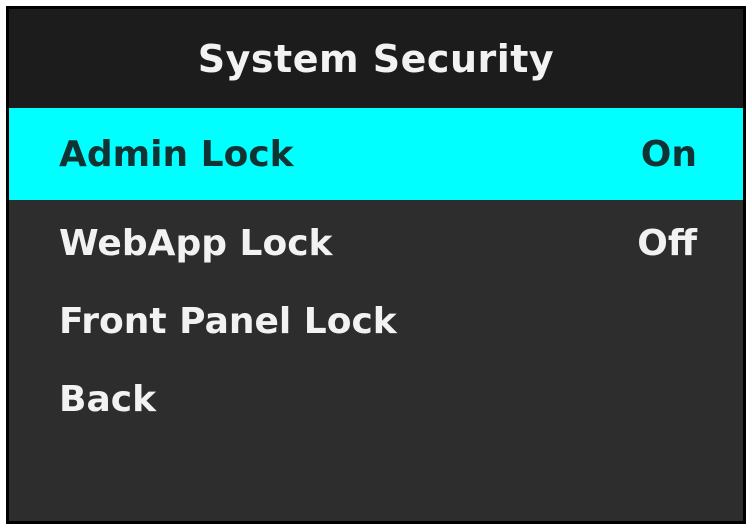  I want to click on menu-item-label: WebApp Lock, so click(196, 243).